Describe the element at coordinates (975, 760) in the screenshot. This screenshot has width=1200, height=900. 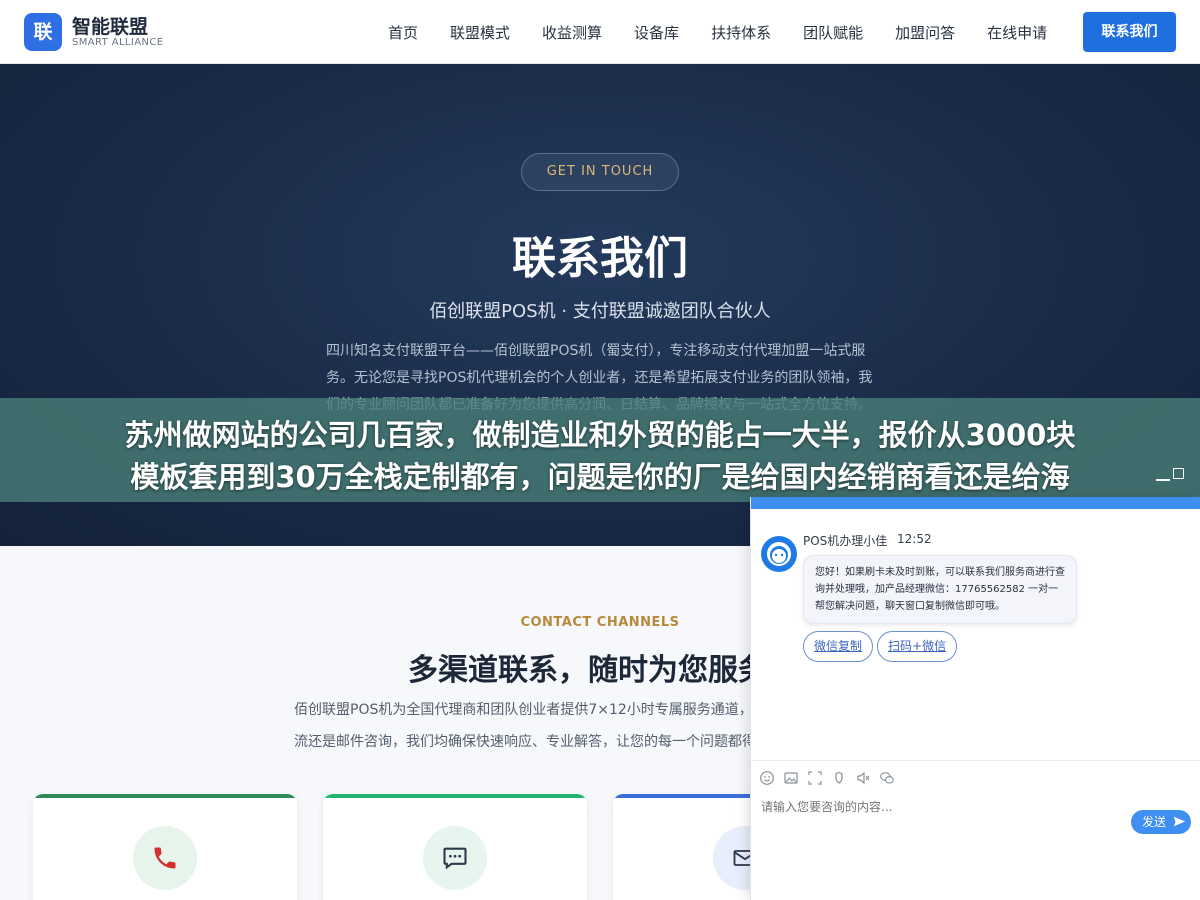
I see `chat-divider` at that location.